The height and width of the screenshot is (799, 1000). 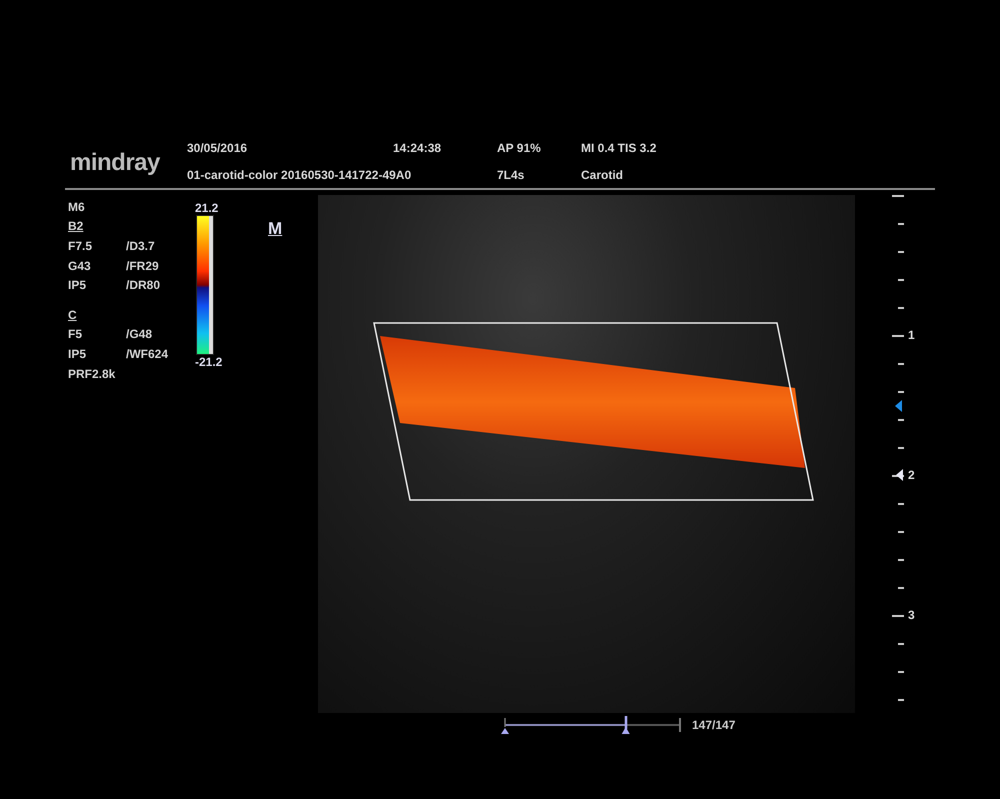 What do you see at coordinates (505, 731) in the screenshot?
I see `start-marker-icon` at bounding box center [505, 731].